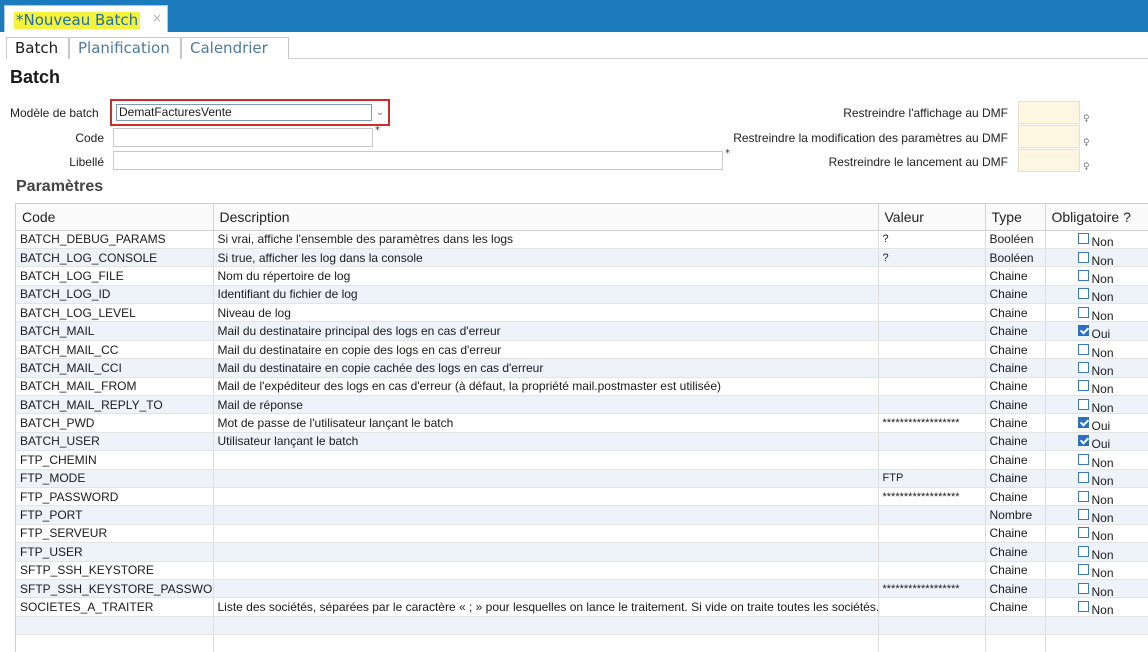 The height and width of the screenshot is (652, 1148). What do you see at coordinates (1015, 217) in the screenshot?
I see `header-type: Type` at bounding box center [1015, 217].